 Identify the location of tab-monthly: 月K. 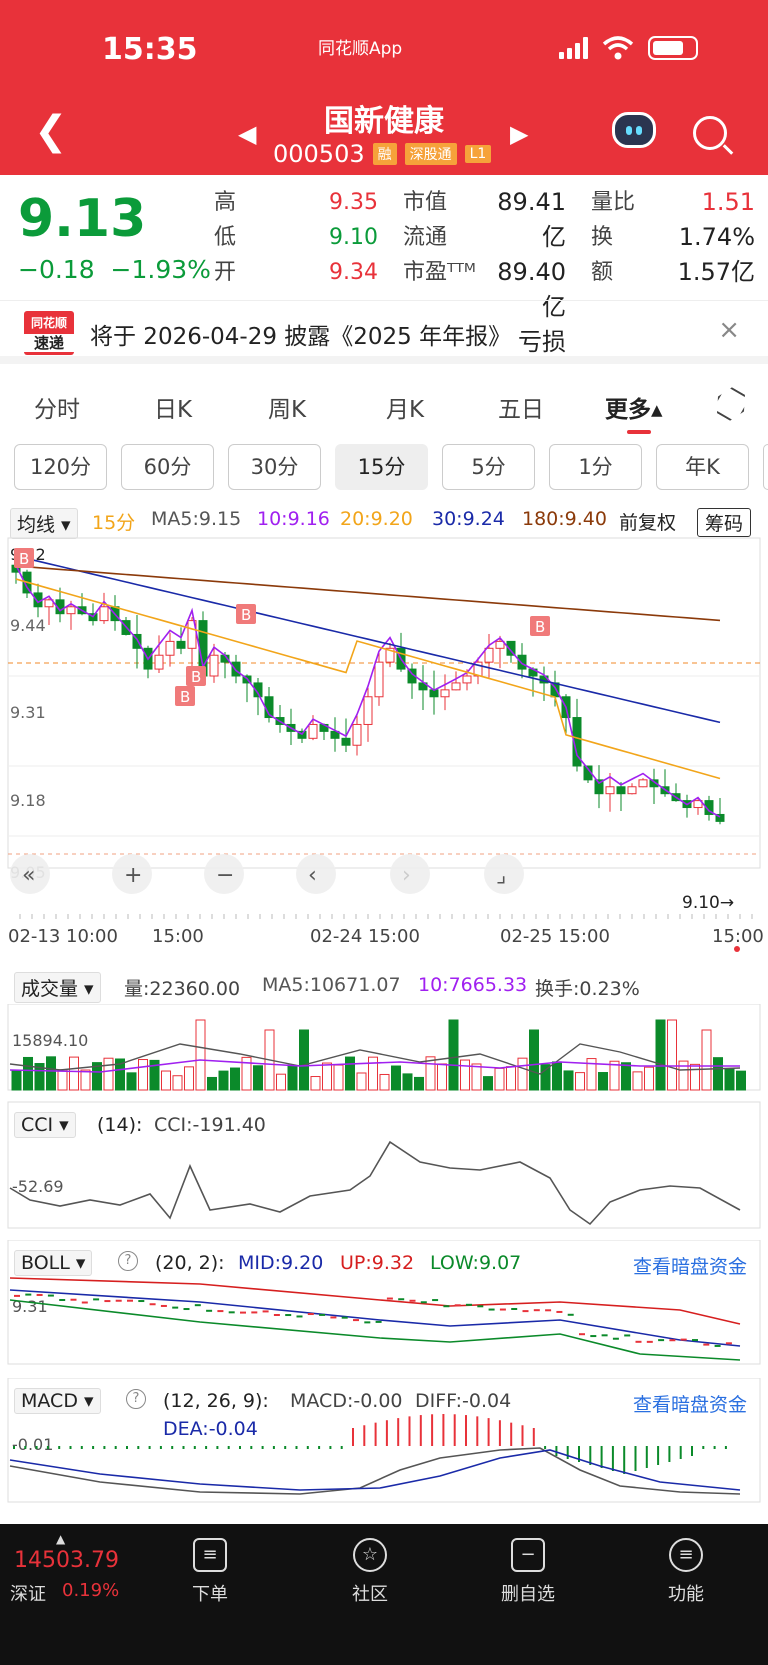
(405, 407).